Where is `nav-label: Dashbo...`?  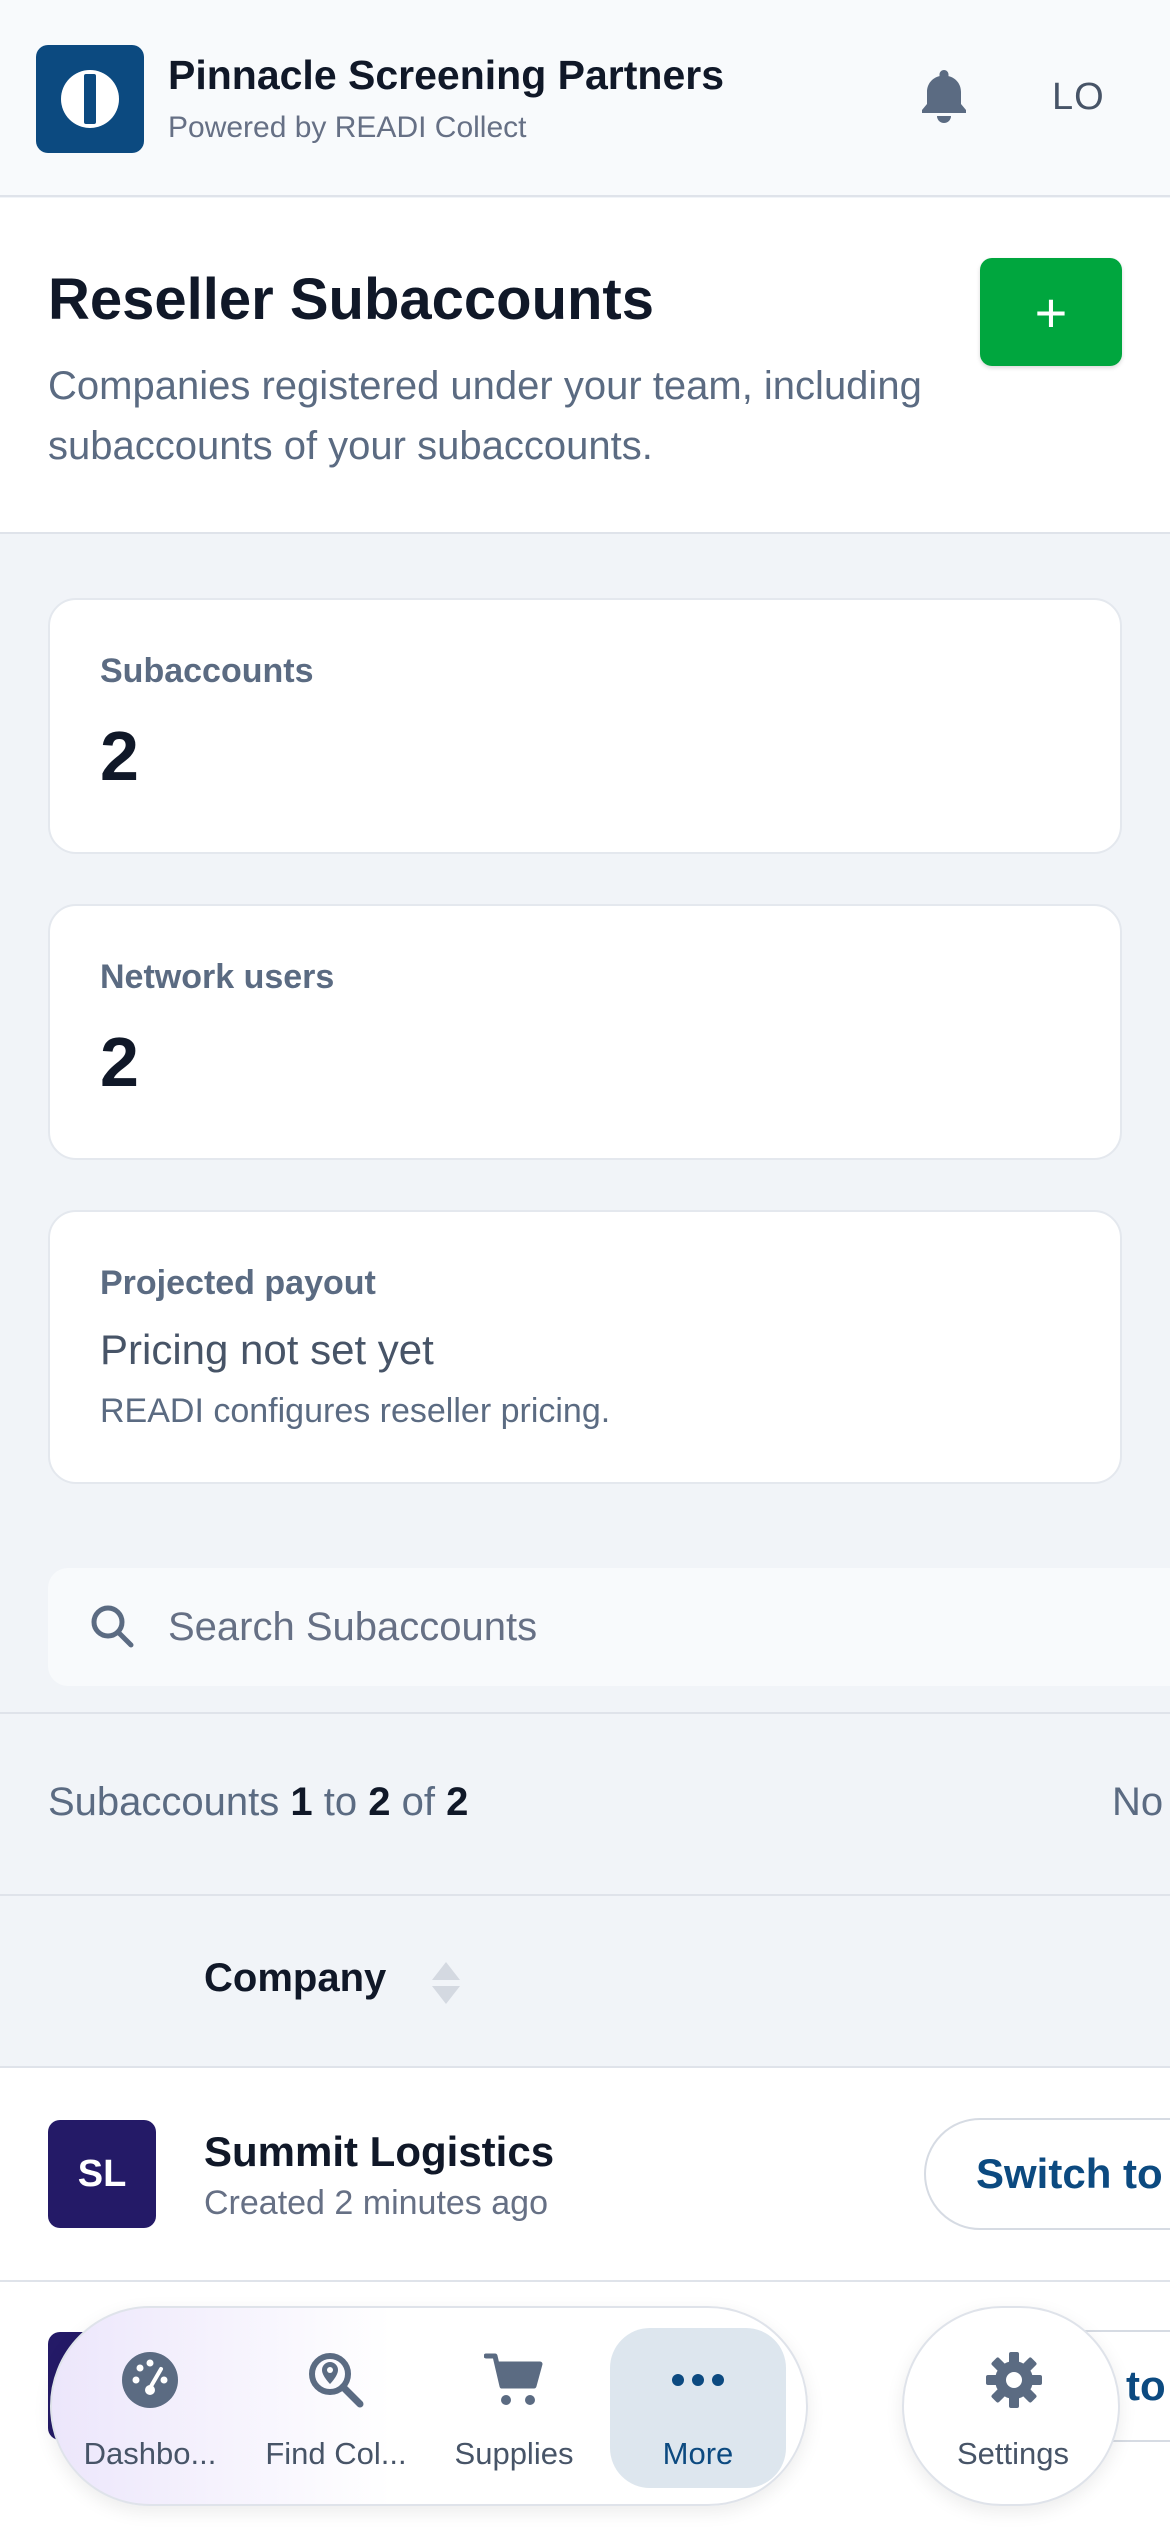 nav-label: Dashbo... is located at coordinates (150, 2453).